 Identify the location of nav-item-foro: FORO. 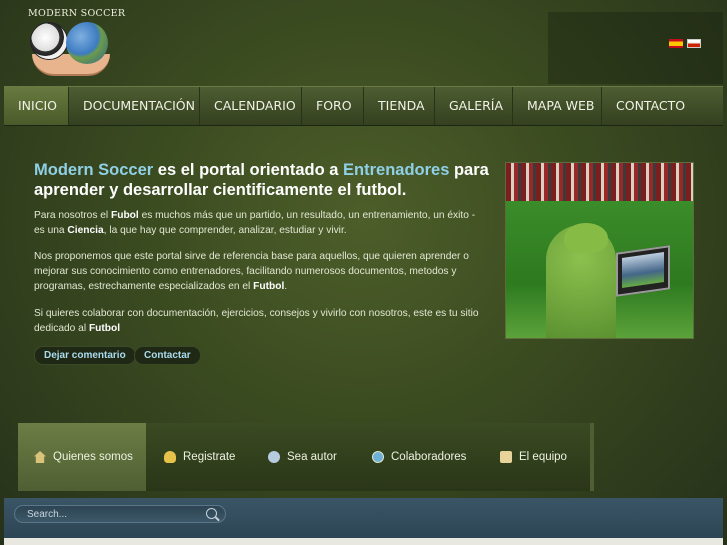
(333, 106).